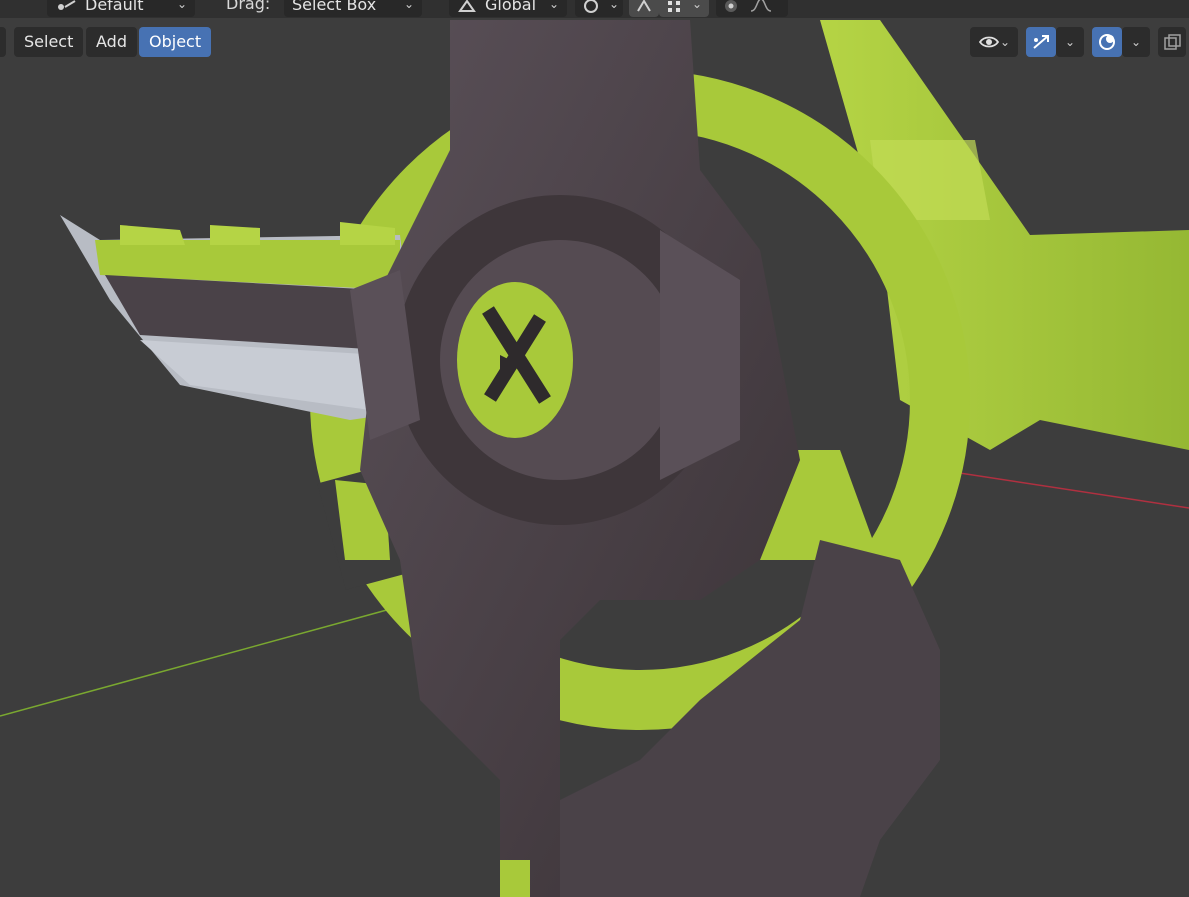 This screenshot has height=897, width=1189. I want to click on snap-icon, so click(644, 6).